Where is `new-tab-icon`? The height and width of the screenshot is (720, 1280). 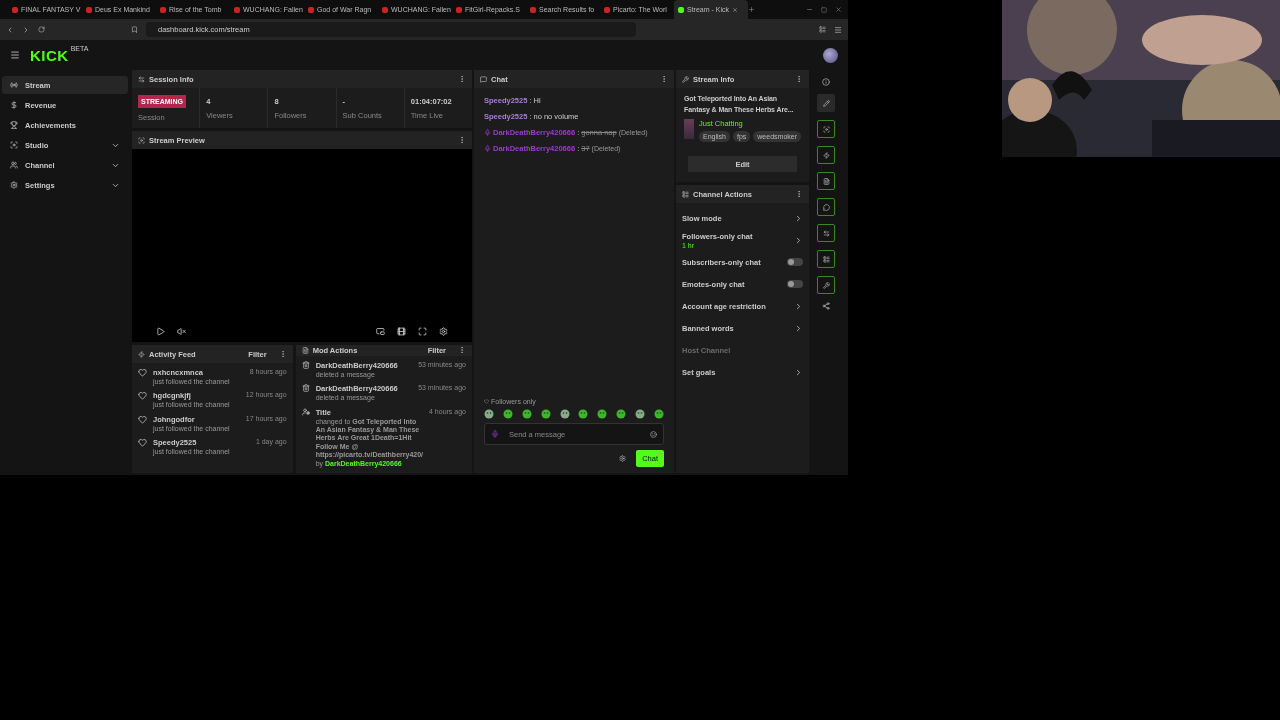
new-tab-icon is located at coordinates (751, 9).